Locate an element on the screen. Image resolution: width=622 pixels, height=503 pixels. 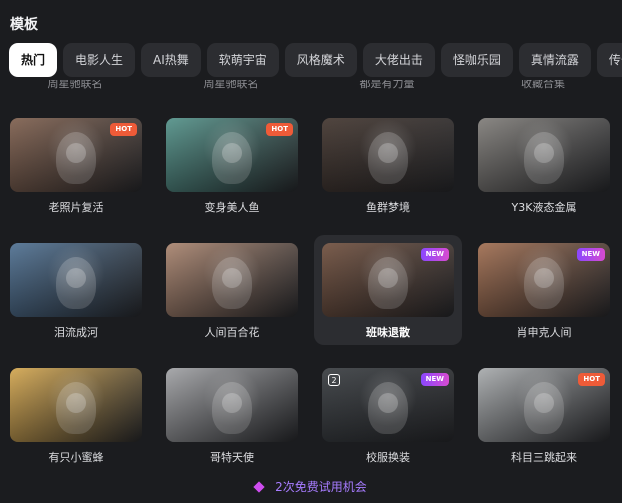
template-card: 哥特天使 is located at coordinates (232, 415).